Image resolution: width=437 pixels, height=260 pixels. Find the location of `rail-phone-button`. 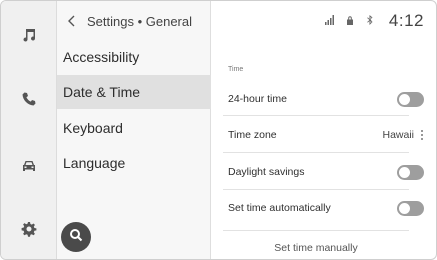

rail-phone-button is located at coordinates (29, 101).